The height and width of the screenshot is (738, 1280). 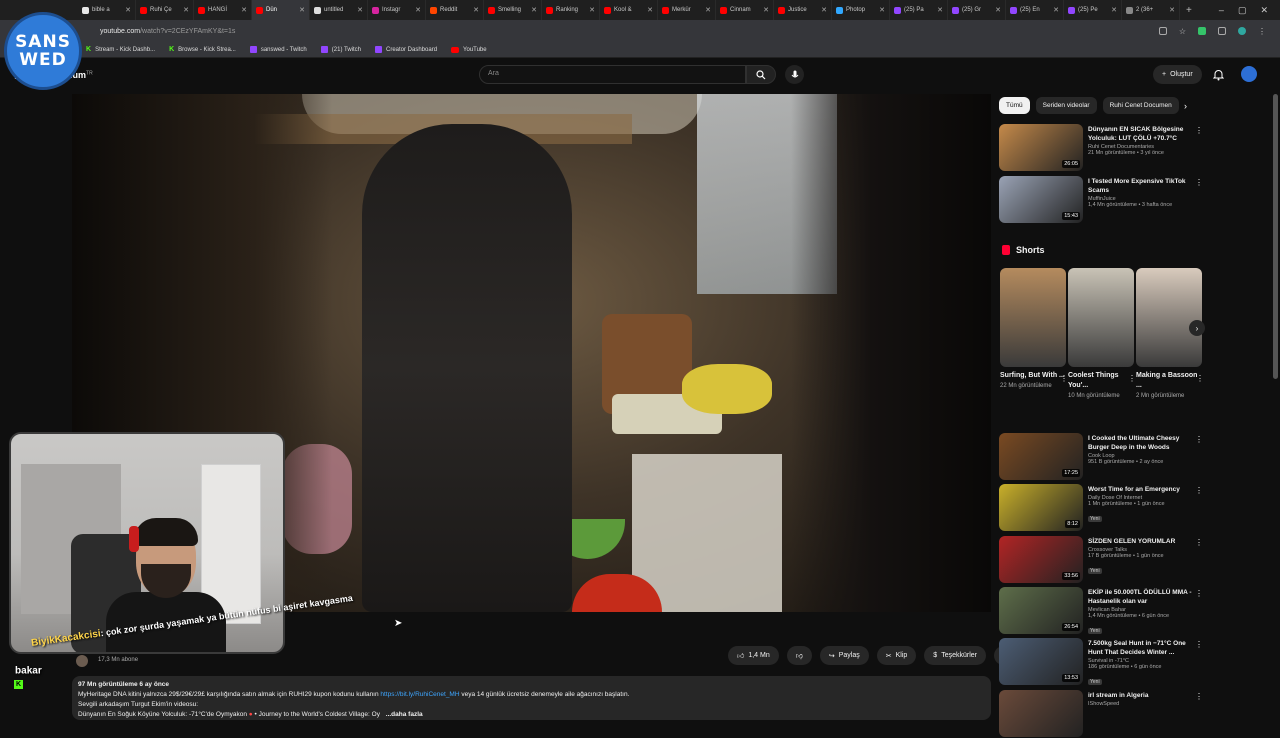 What do you see at coordinates (799, 655) in the screenshot?
I see `dislike-button: 👎︎` at bounding box center [799, 655].